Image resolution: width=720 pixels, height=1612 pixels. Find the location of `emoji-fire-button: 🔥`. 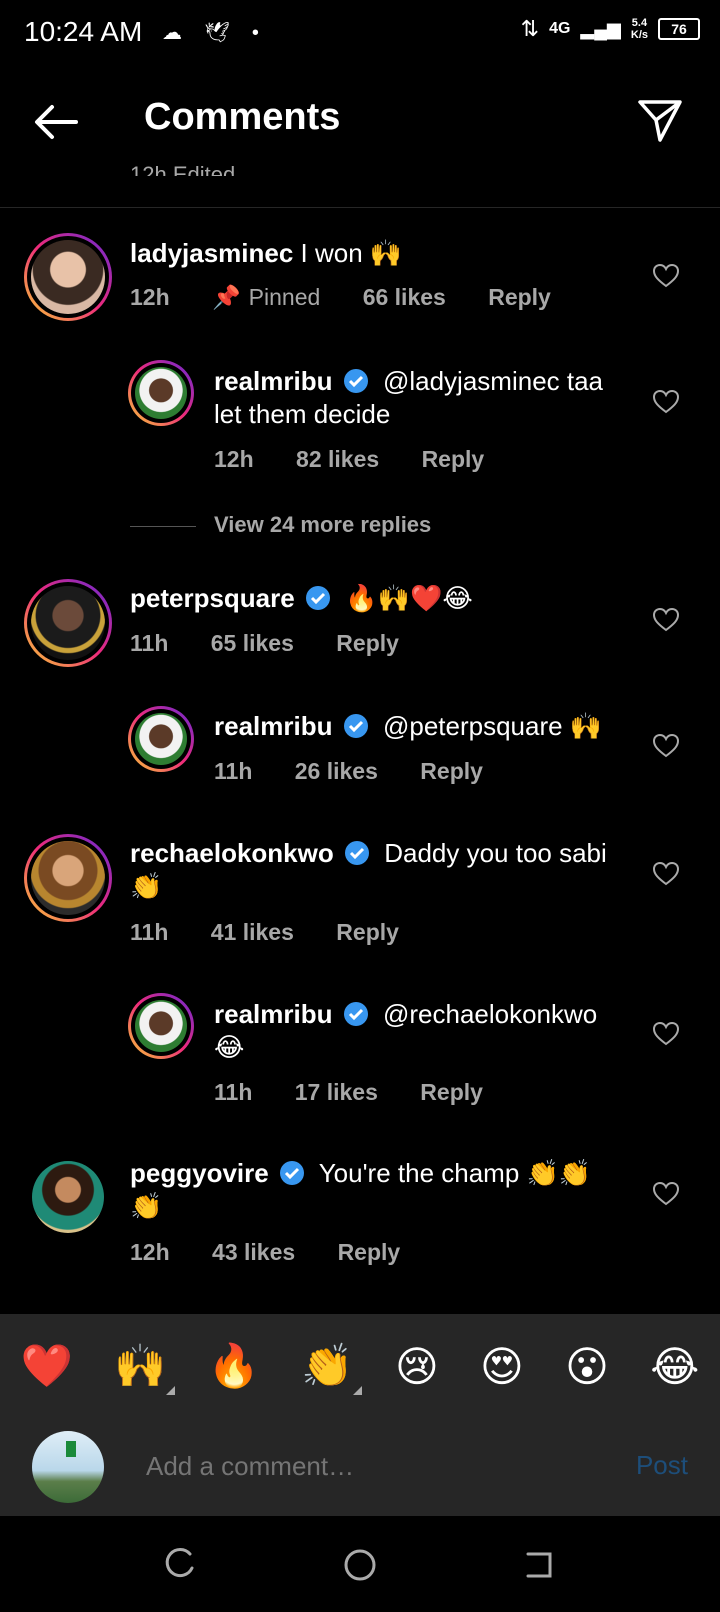

emoji-fire-button: 🔥 is located at coordinates (234, 1366).